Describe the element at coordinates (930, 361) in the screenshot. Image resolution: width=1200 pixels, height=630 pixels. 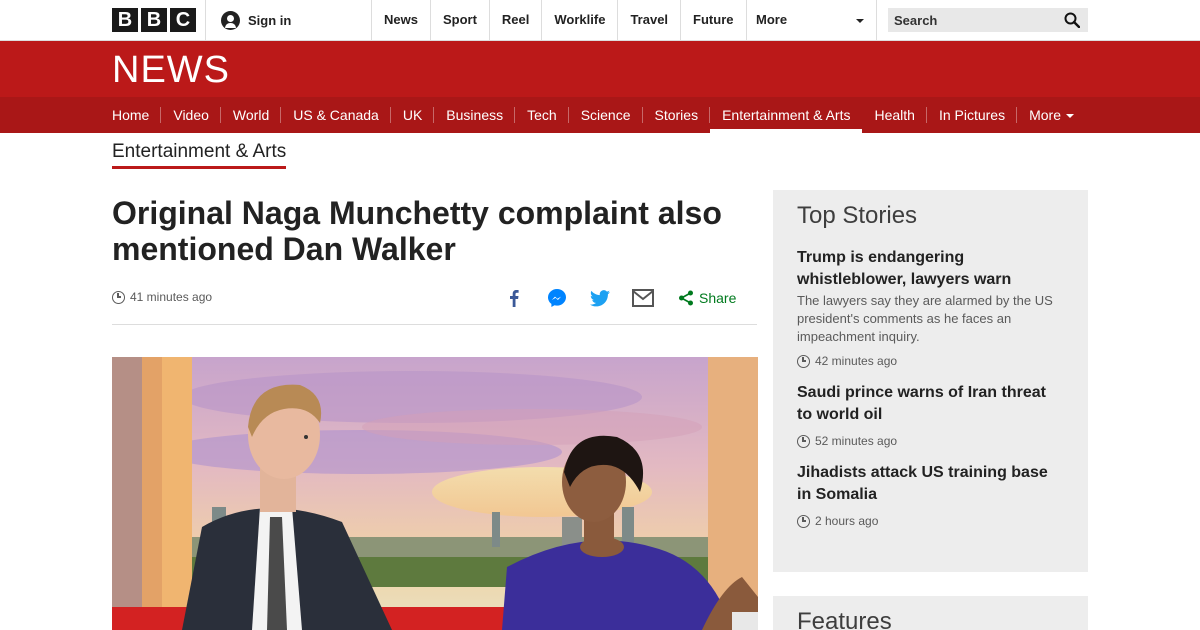
I see `story-time: 42 minutes ago` at that location.